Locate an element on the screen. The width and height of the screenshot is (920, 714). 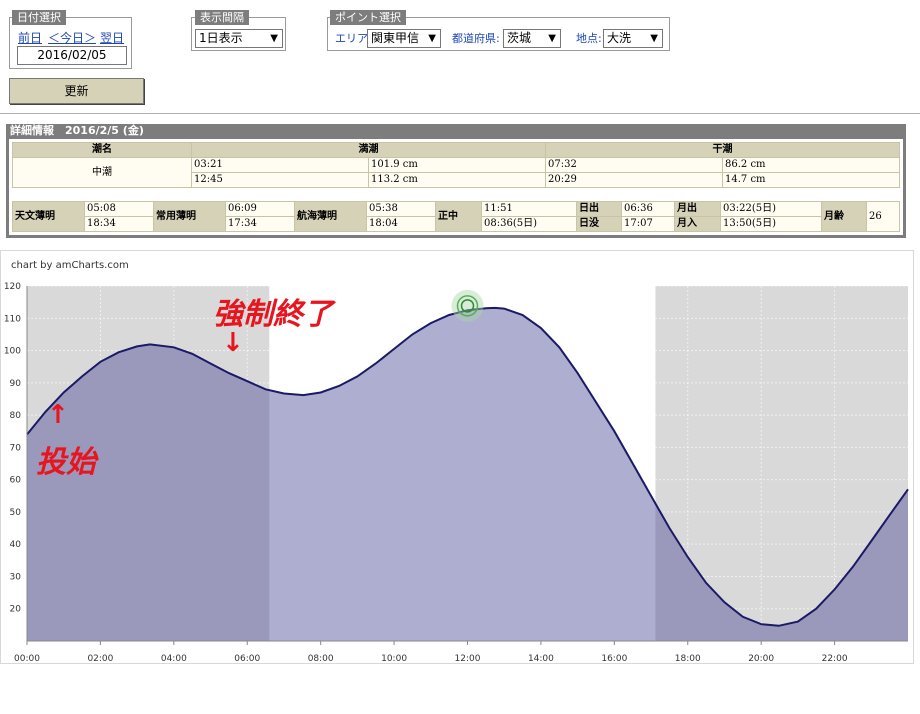
high-tide-height-2: 113.2 cm is located at coordinates (457, 180).